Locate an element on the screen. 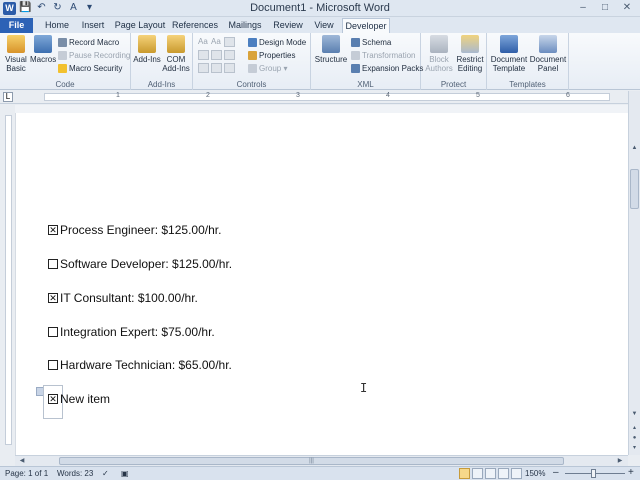 The width and height of the screenshot is (640, 480). close-button: ✕ is located at coordinates (627, 7).